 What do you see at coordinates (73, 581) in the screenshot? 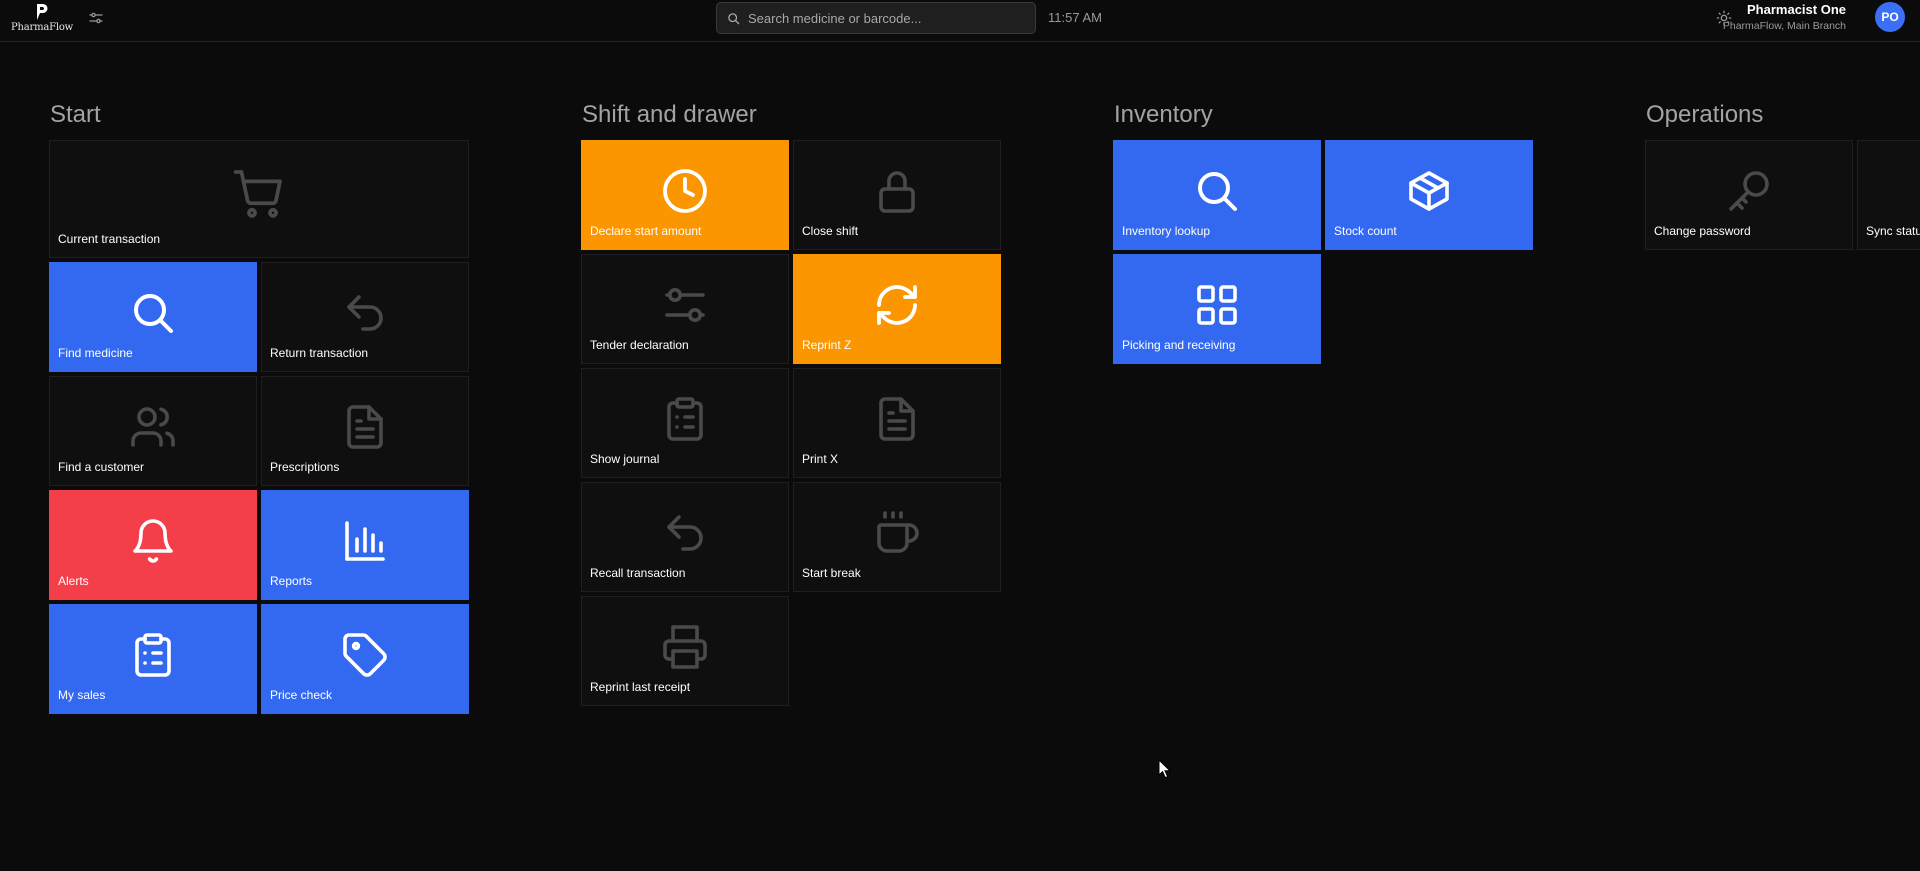
I see `tile-label: Alerts` at bounding box center [73, 581].